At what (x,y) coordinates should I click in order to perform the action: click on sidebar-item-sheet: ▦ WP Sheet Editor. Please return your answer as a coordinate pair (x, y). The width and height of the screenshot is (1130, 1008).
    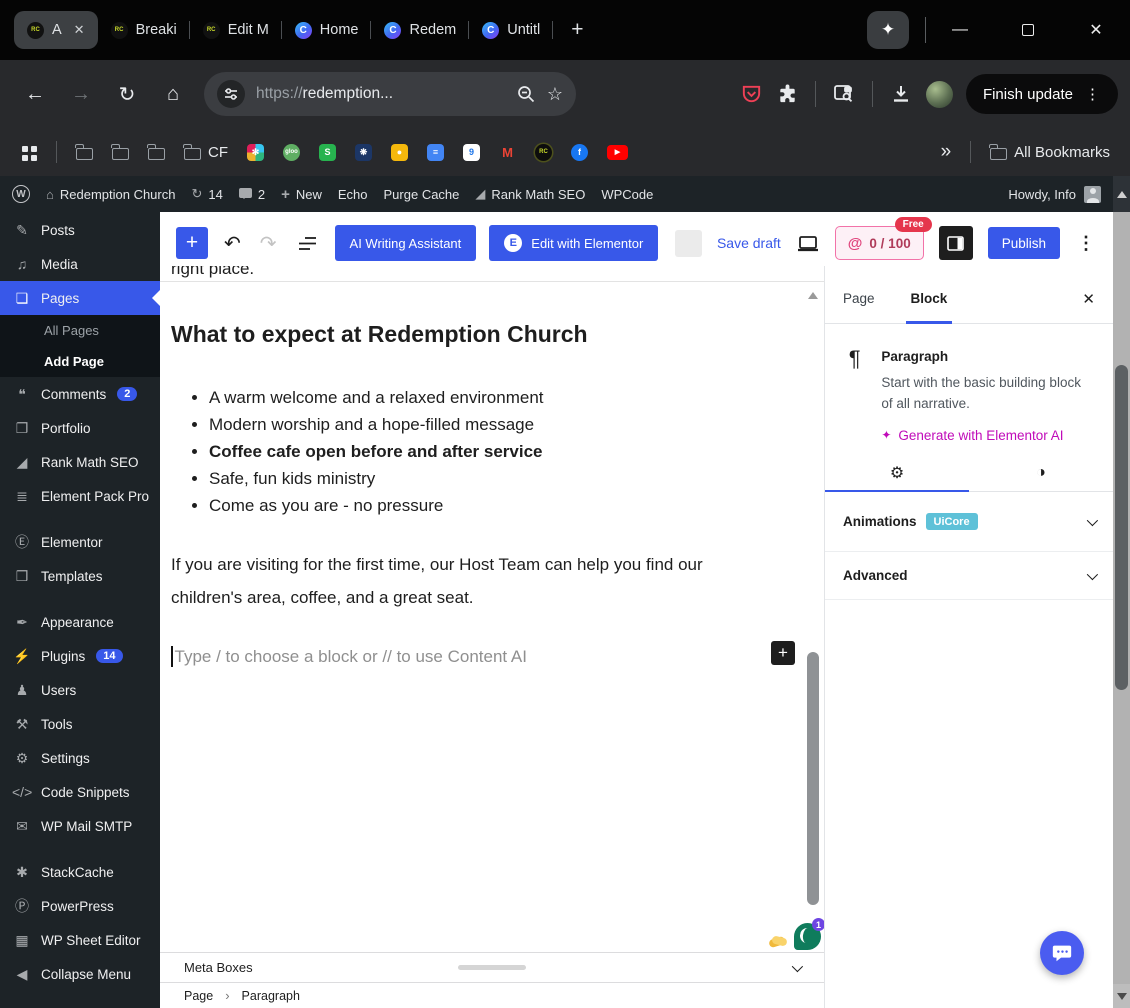
    Looking at the image, I should click on (80, 940).